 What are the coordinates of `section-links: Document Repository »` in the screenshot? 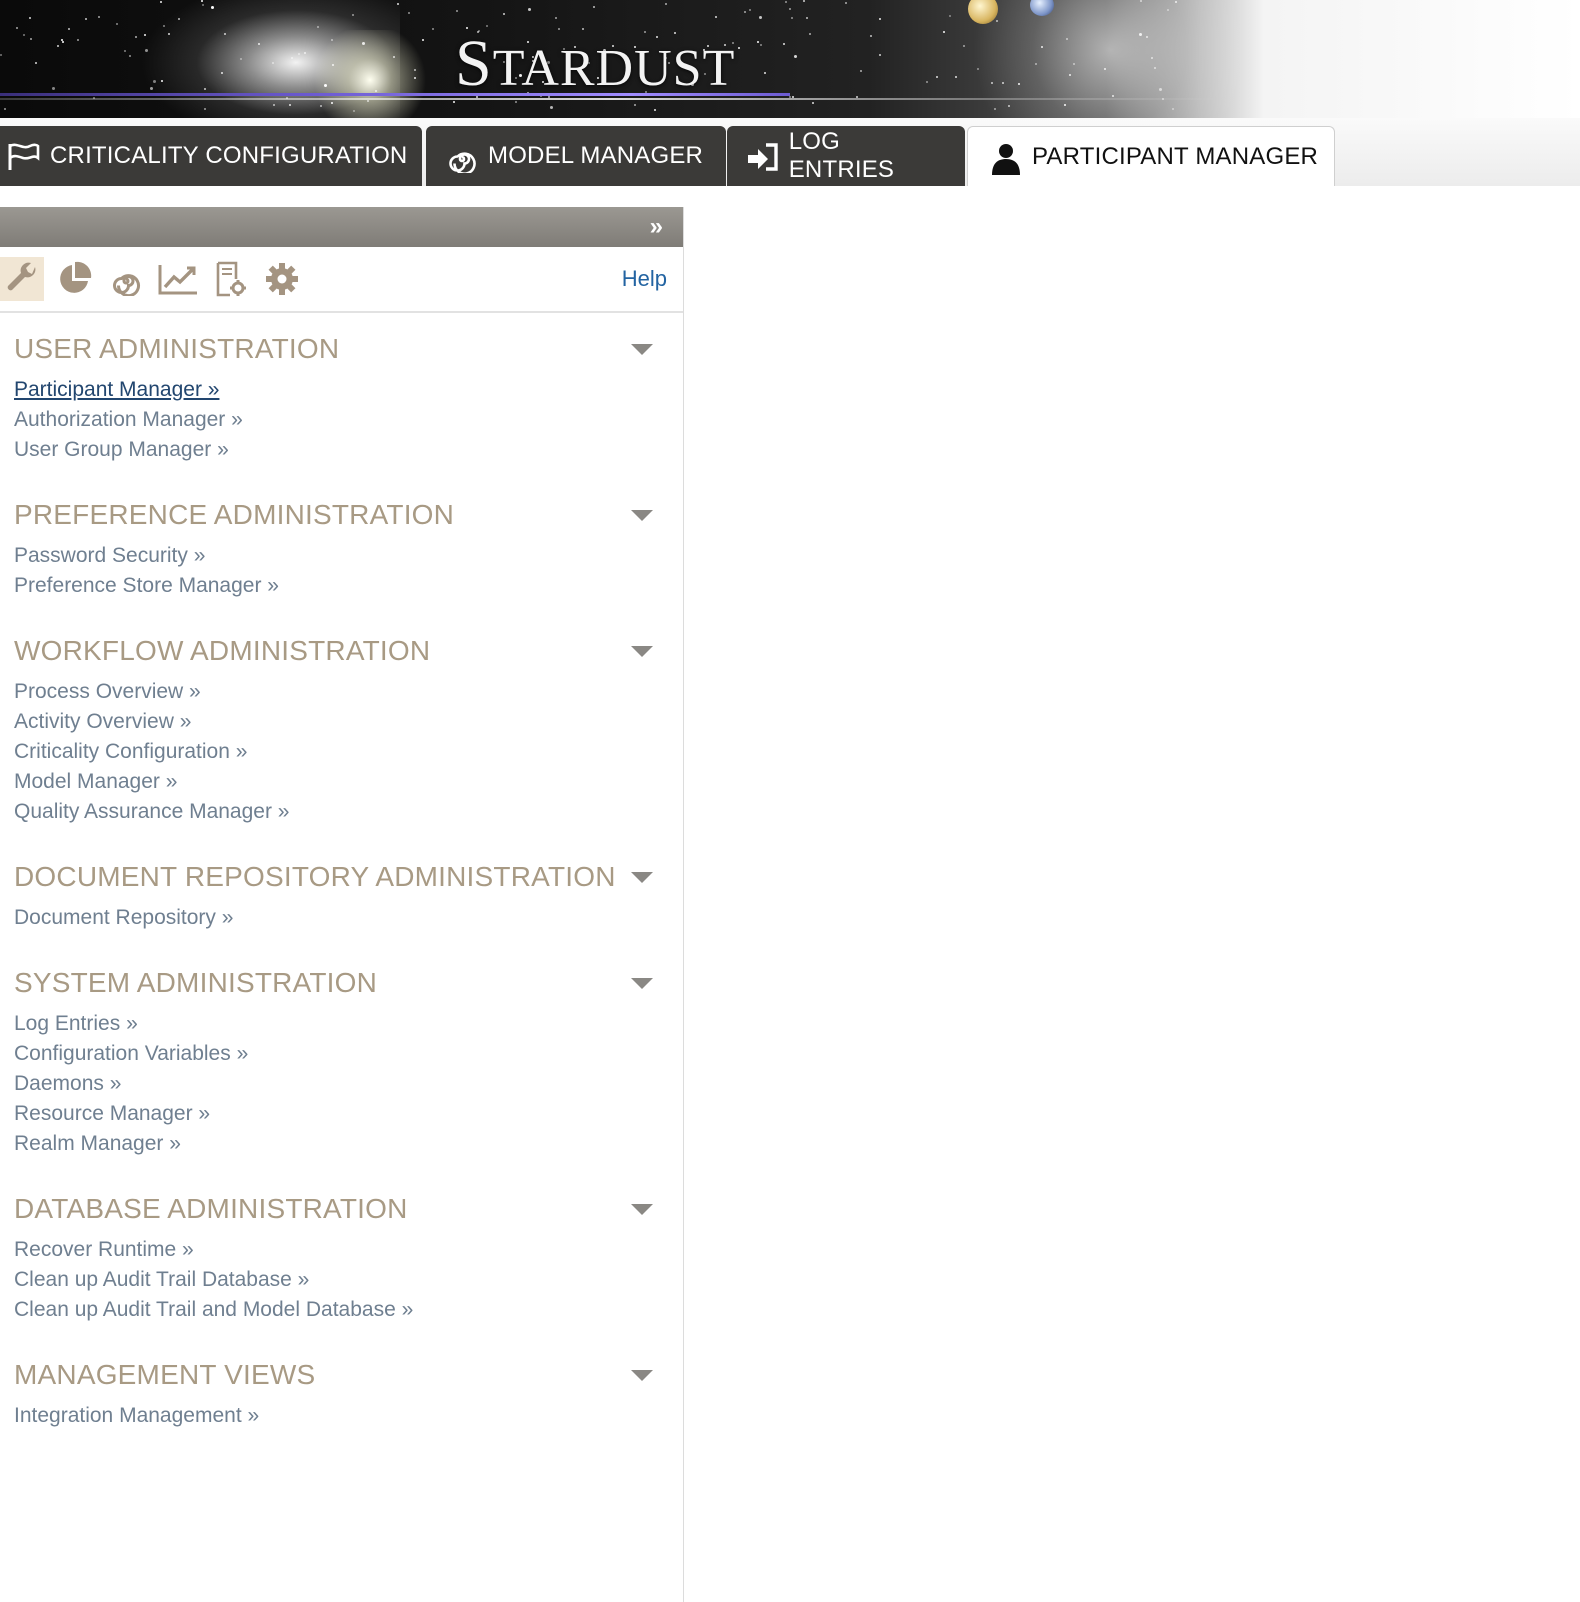 It's located at (341, 918).